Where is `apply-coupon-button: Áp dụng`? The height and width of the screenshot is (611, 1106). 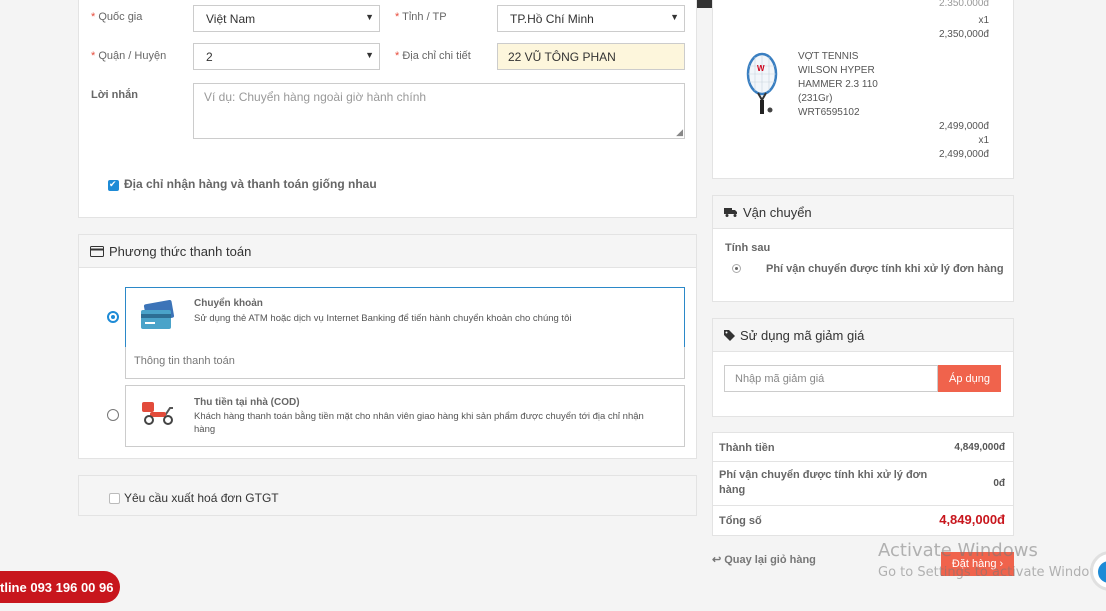 apply-coupon-button: Áp dụng is located at coordinates (969, 378).